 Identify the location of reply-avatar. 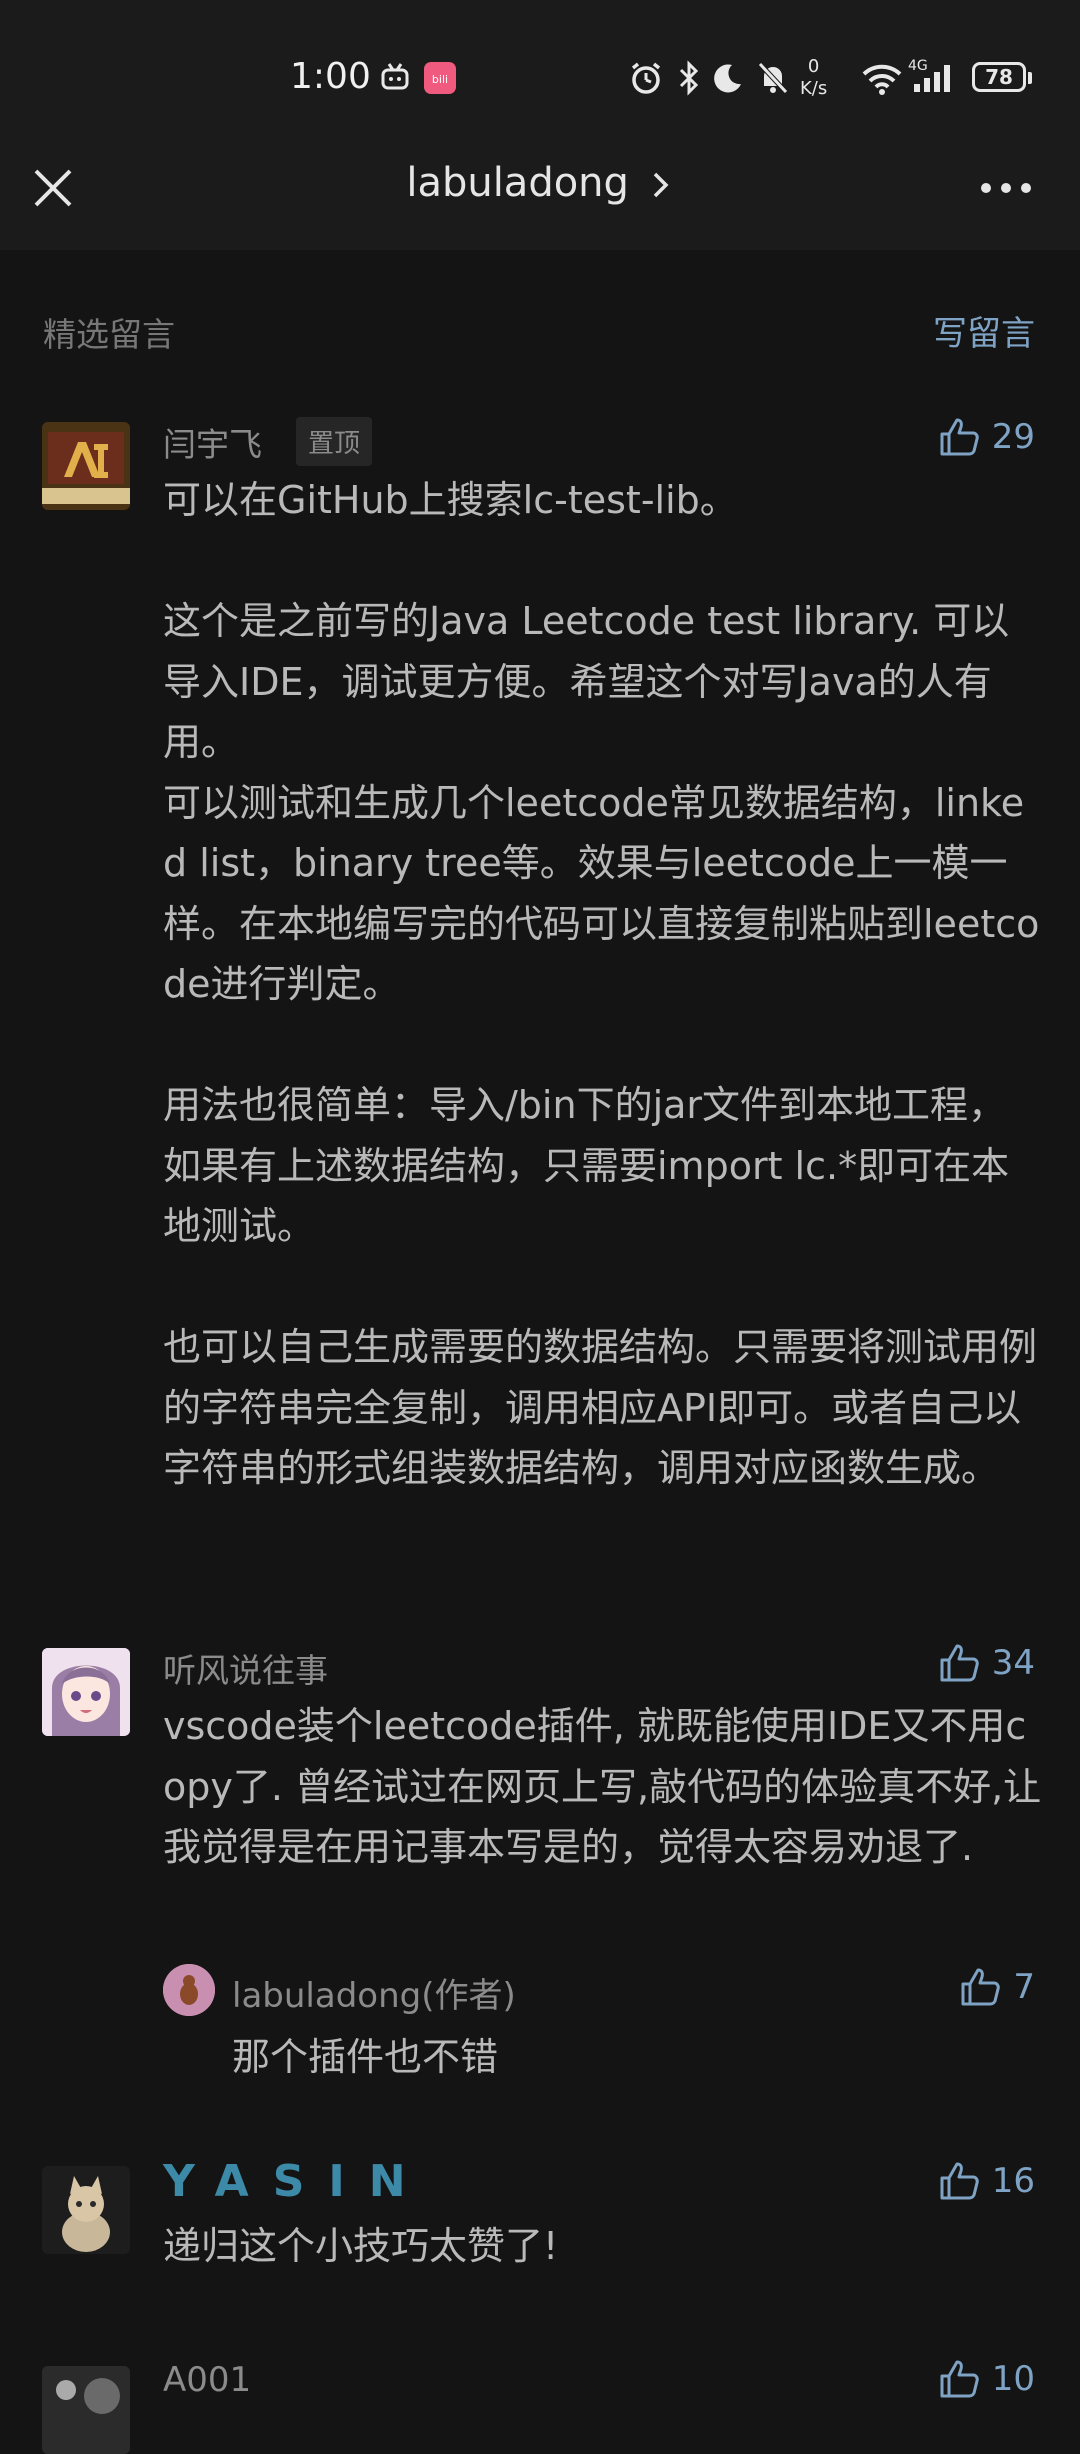
(189, 1990).